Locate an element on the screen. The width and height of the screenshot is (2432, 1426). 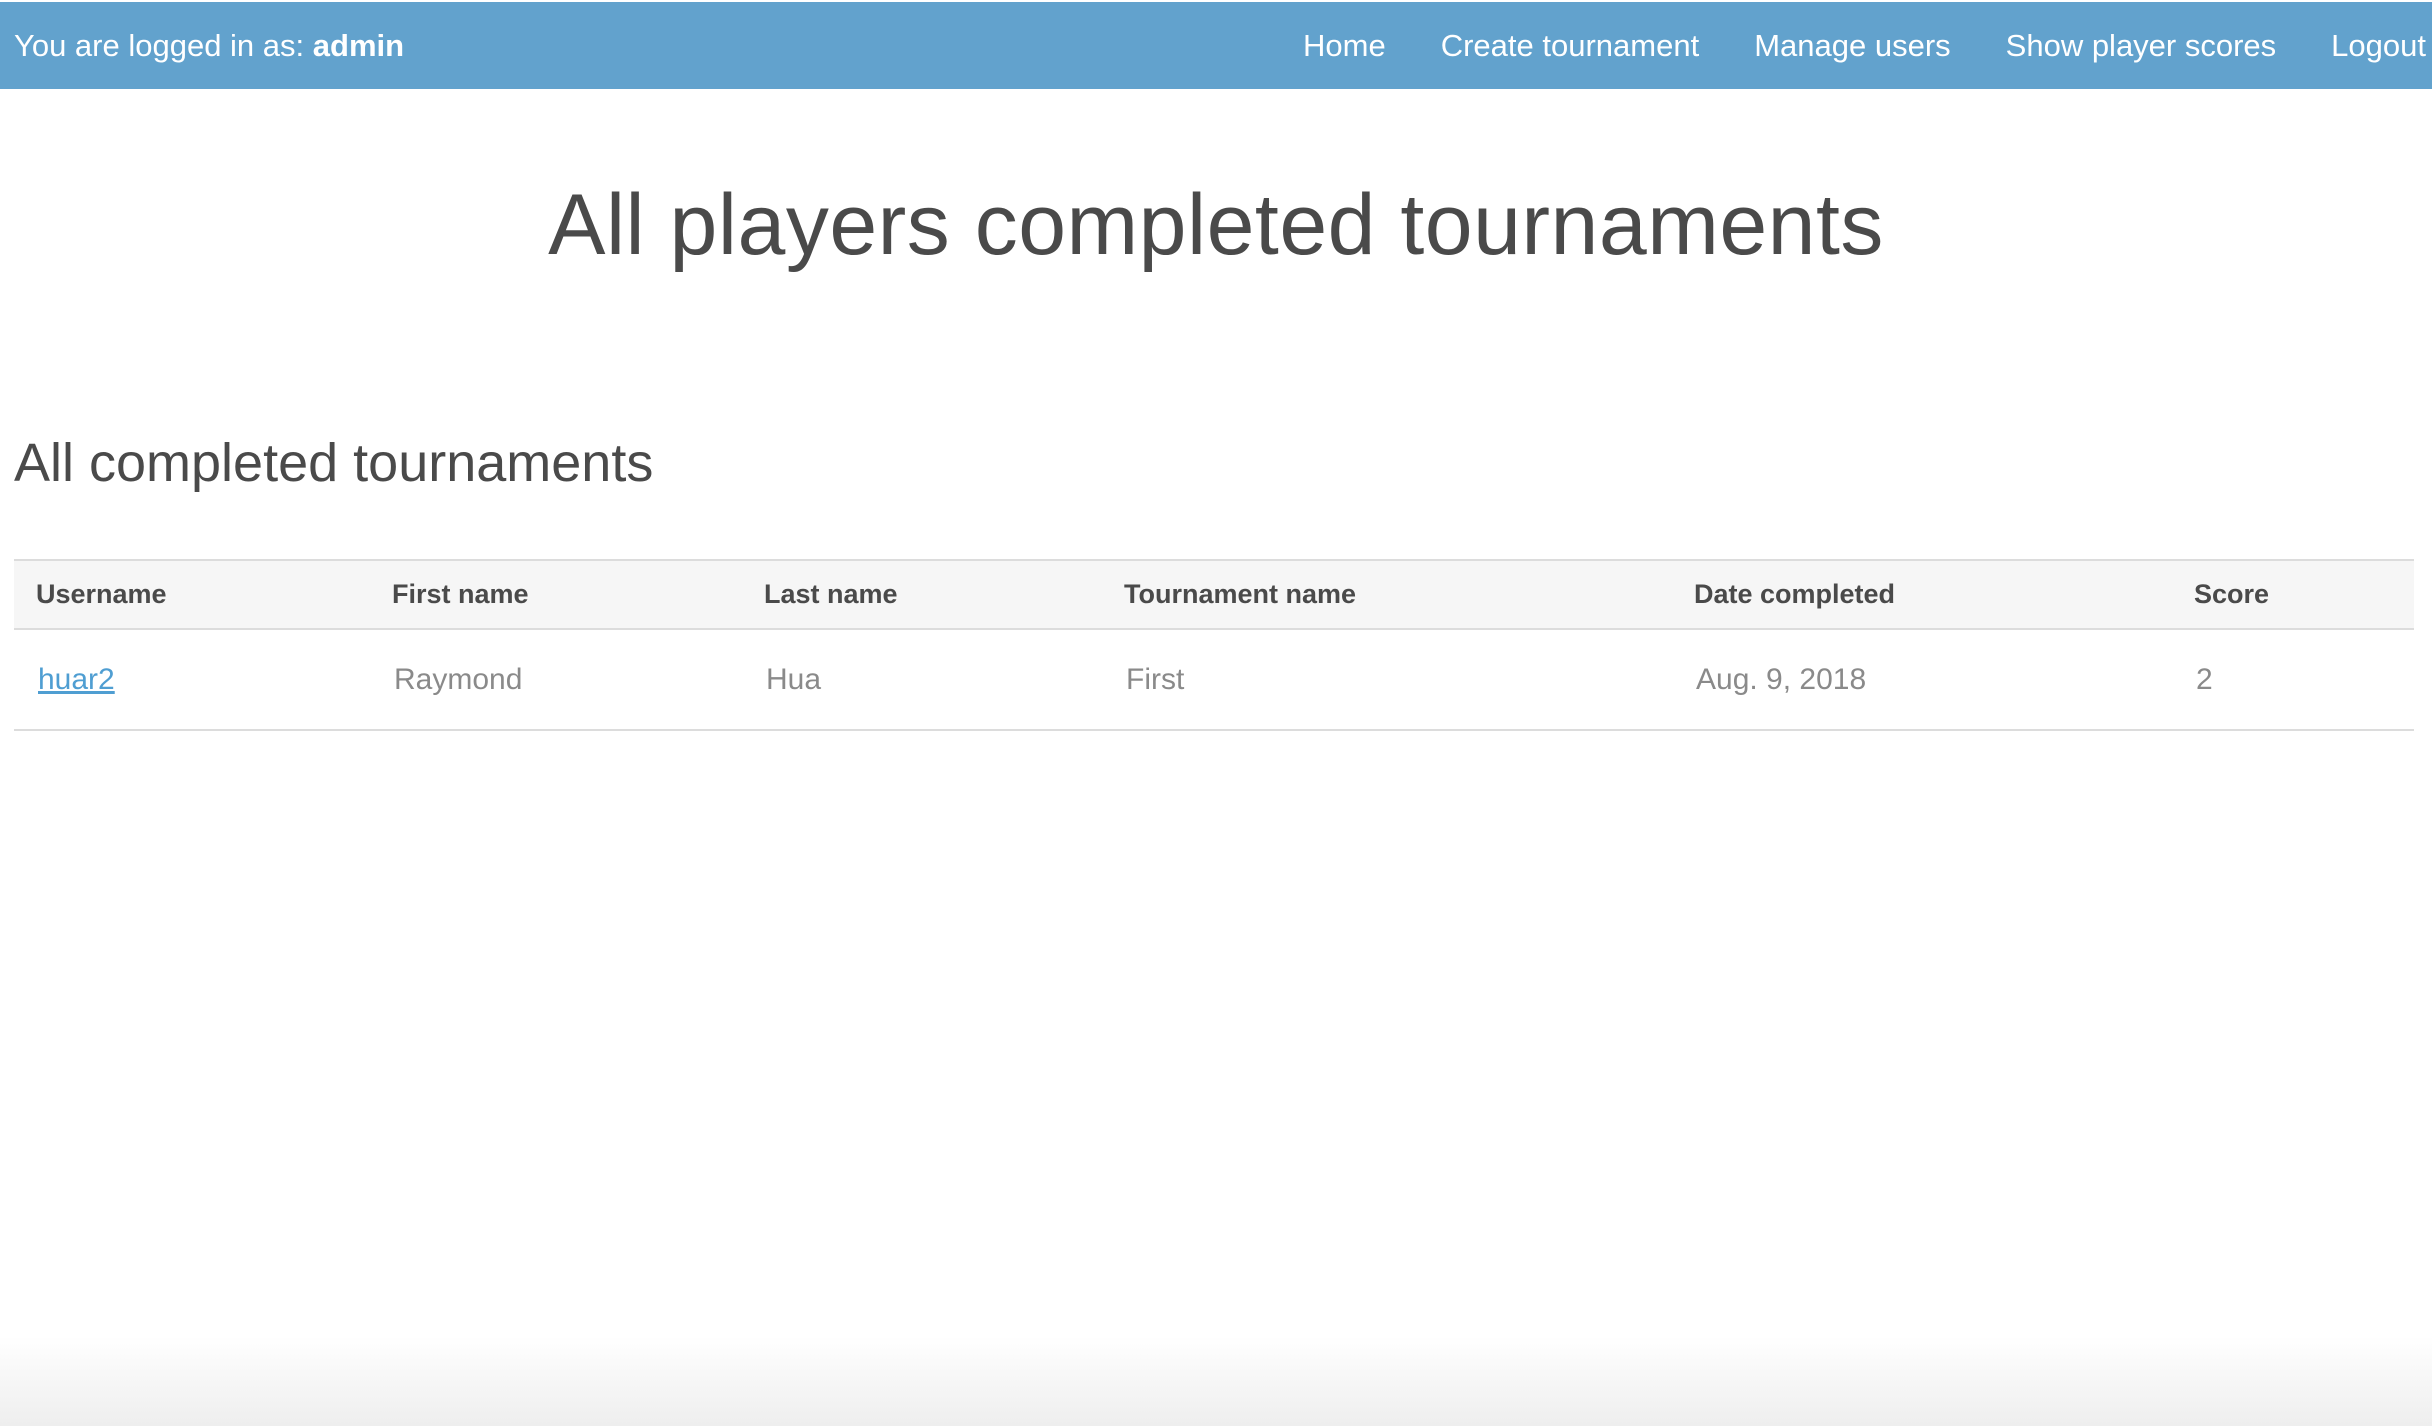
cell-date-completed: Aug. 9, 2018 is located at coordinates (1781, 679).